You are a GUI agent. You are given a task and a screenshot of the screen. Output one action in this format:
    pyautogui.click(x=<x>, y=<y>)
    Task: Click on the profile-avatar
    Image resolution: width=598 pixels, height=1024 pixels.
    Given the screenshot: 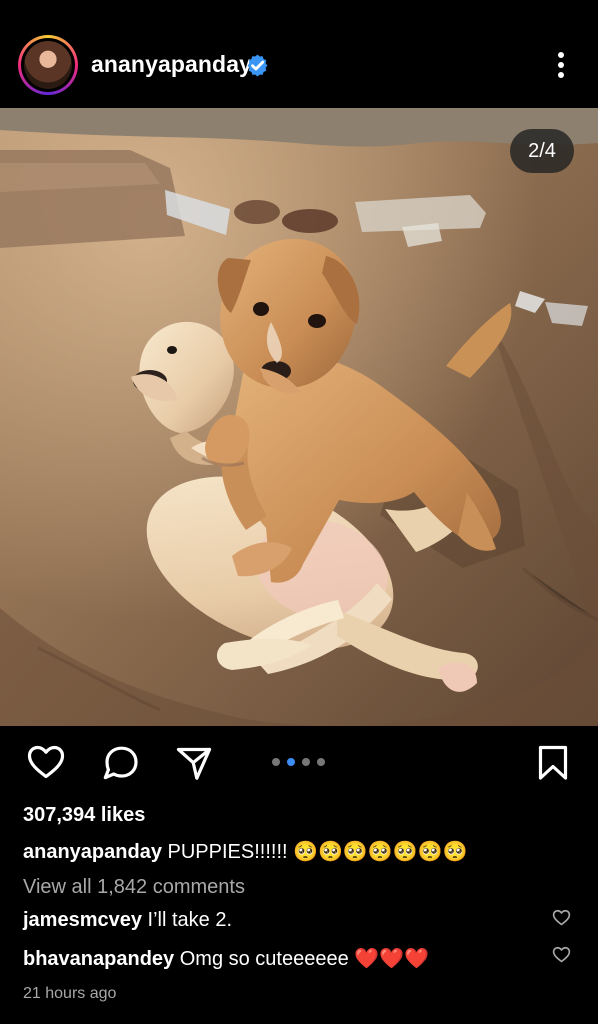 What is the action you would take?
    pyautogui.click(x=48, y=65)
    